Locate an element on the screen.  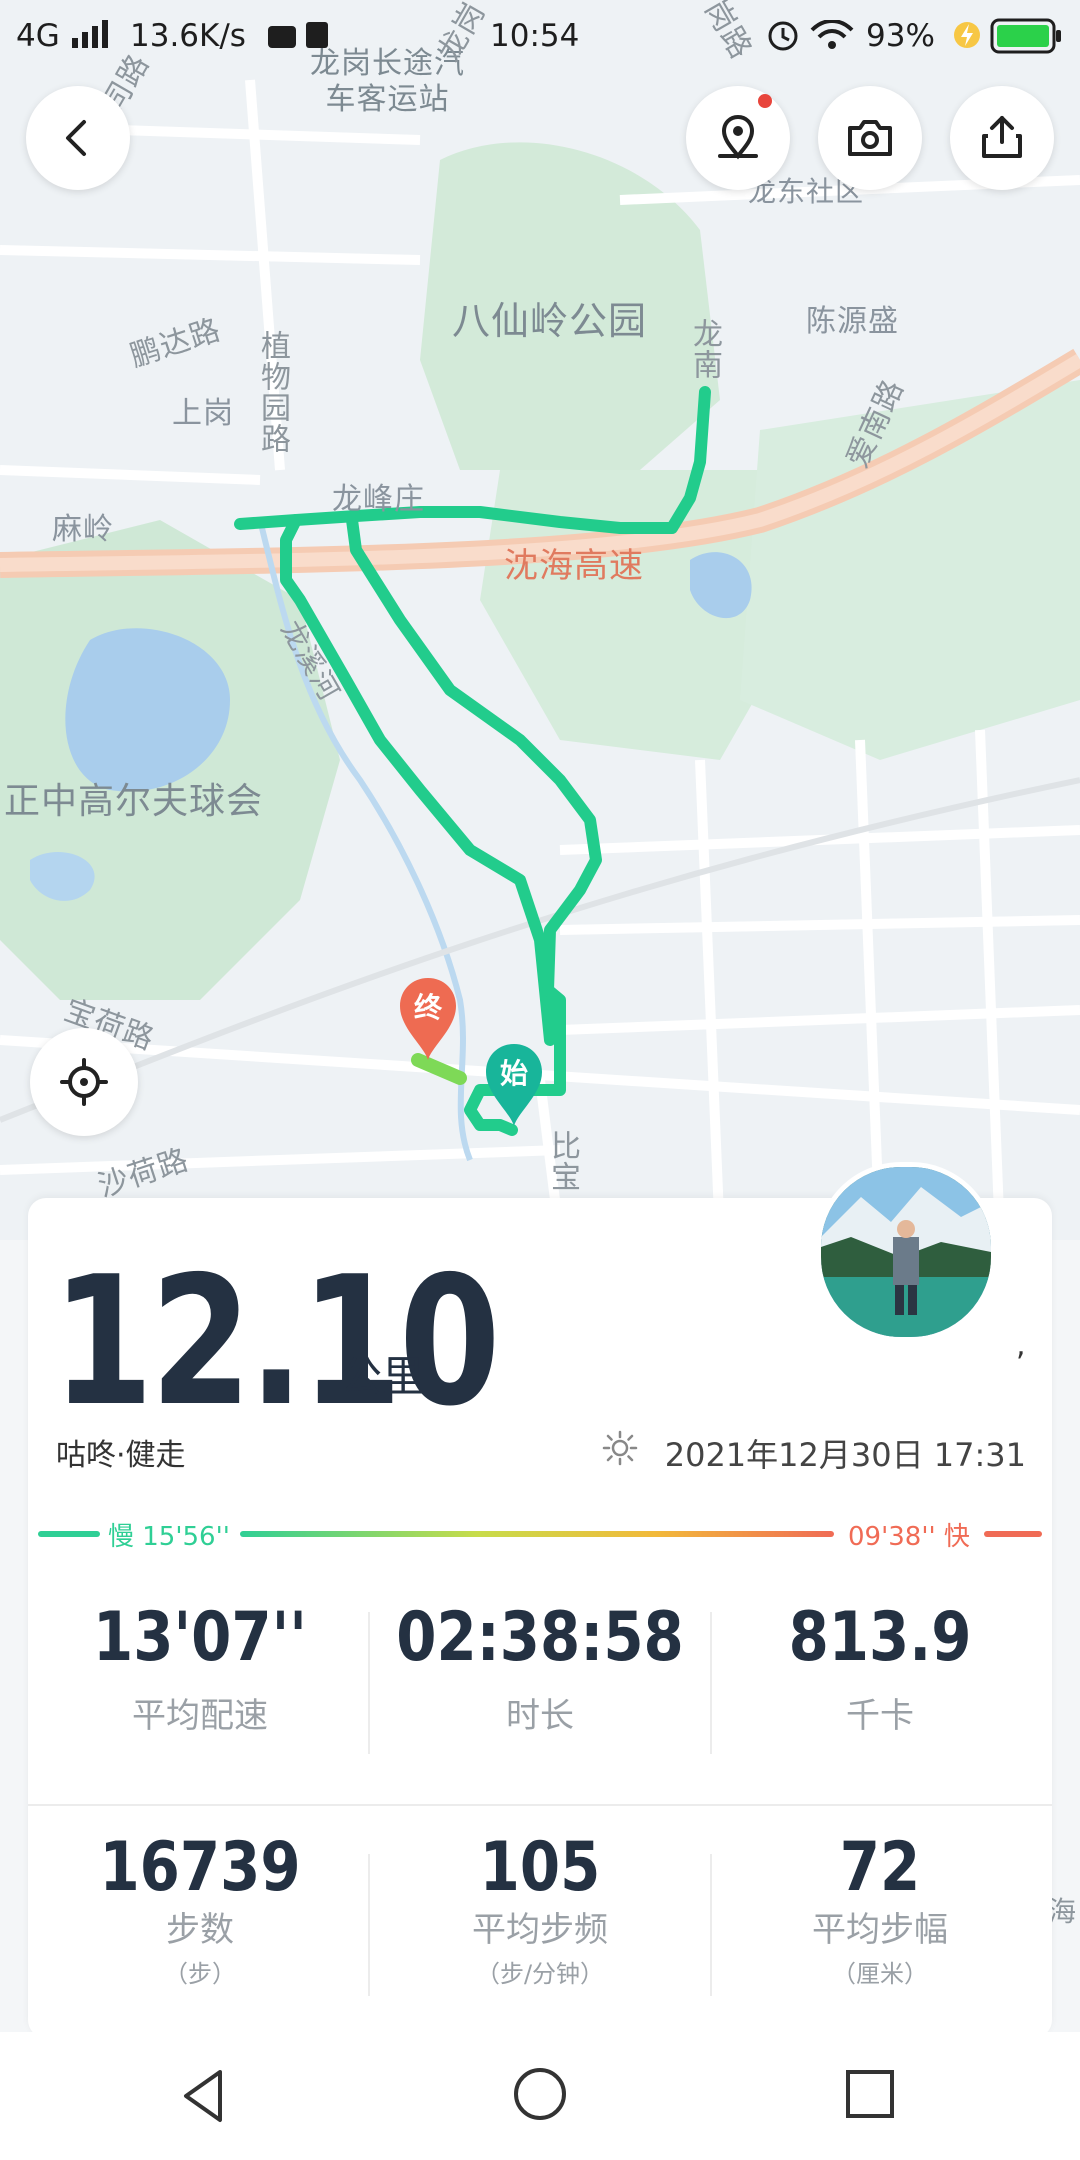
start-marker-label: 始 is located at coordinates (513, 1073).